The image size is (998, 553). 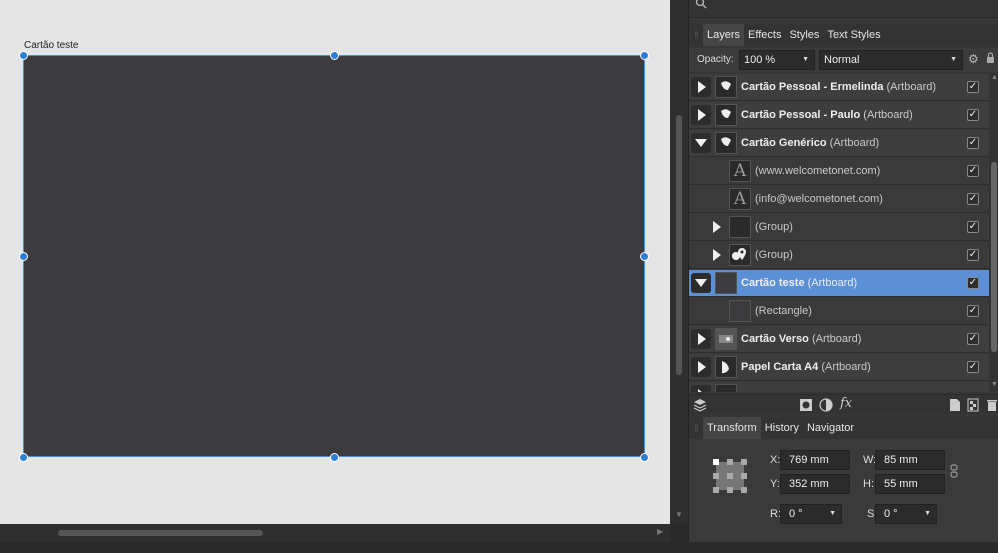 What do you see at coordinates (644, 256) in the screenshot?
I see `handle-middle-right` at bounding box center [644, 256].